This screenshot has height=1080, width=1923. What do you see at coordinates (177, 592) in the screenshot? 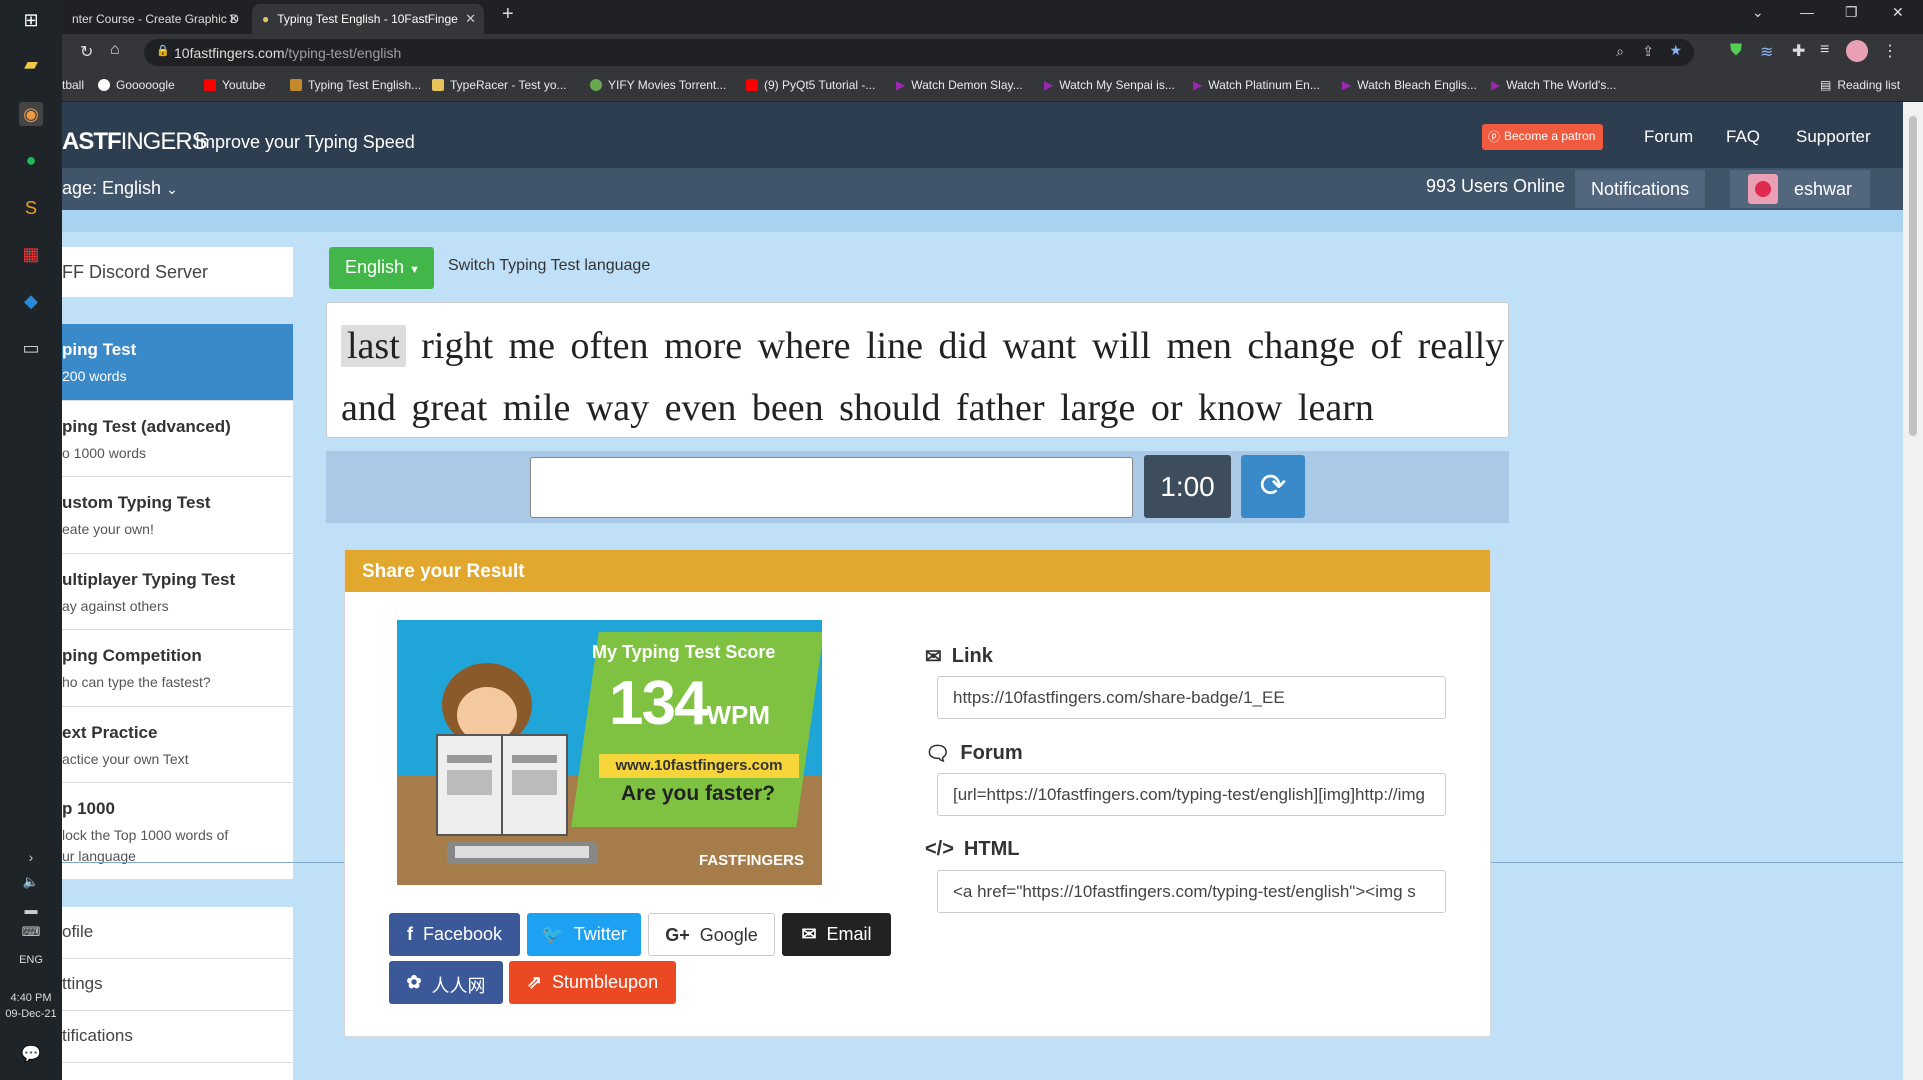
I see `sidebar-item-multiplayer: ultiplayer Typing Test ay against others` at bounding box center [177, 592].